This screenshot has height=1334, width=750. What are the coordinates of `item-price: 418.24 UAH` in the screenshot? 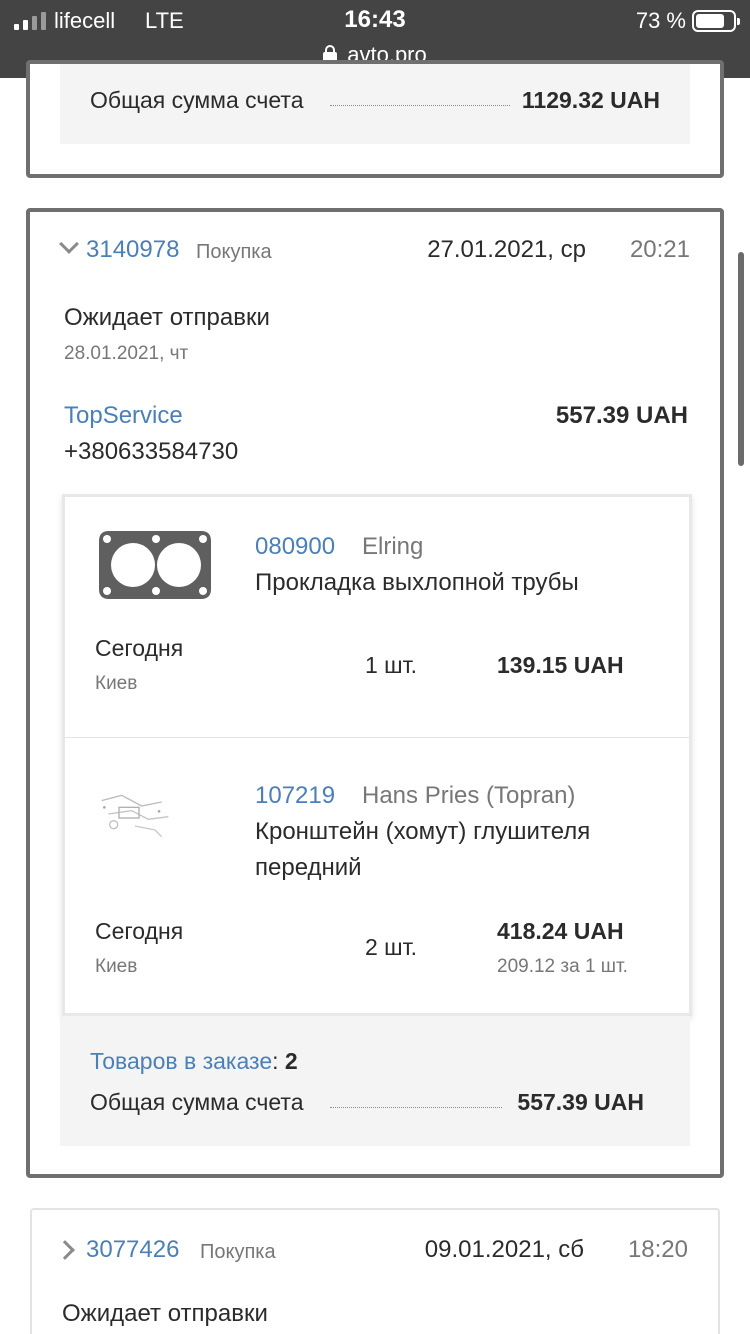 It's located at (560, 931).